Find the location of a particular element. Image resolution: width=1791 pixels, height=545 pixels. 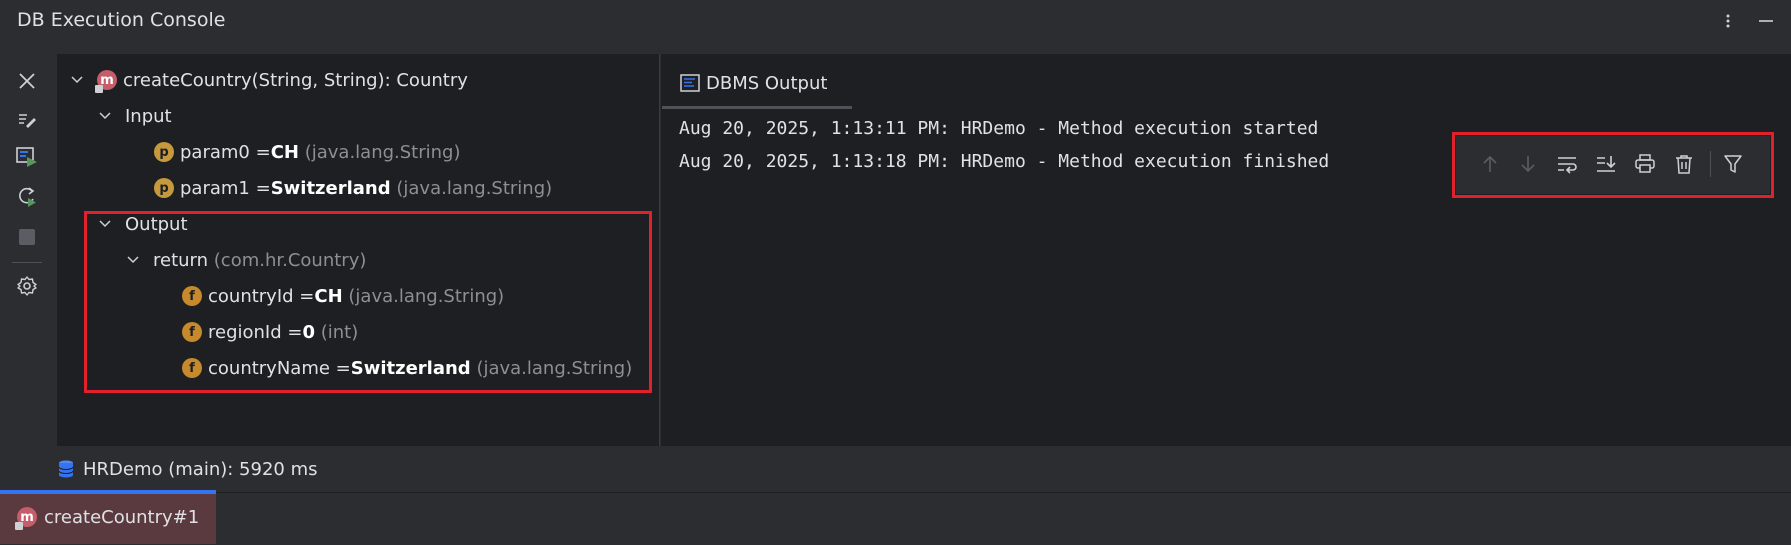

param-name: param1 = is located at coordinates (225, 188).